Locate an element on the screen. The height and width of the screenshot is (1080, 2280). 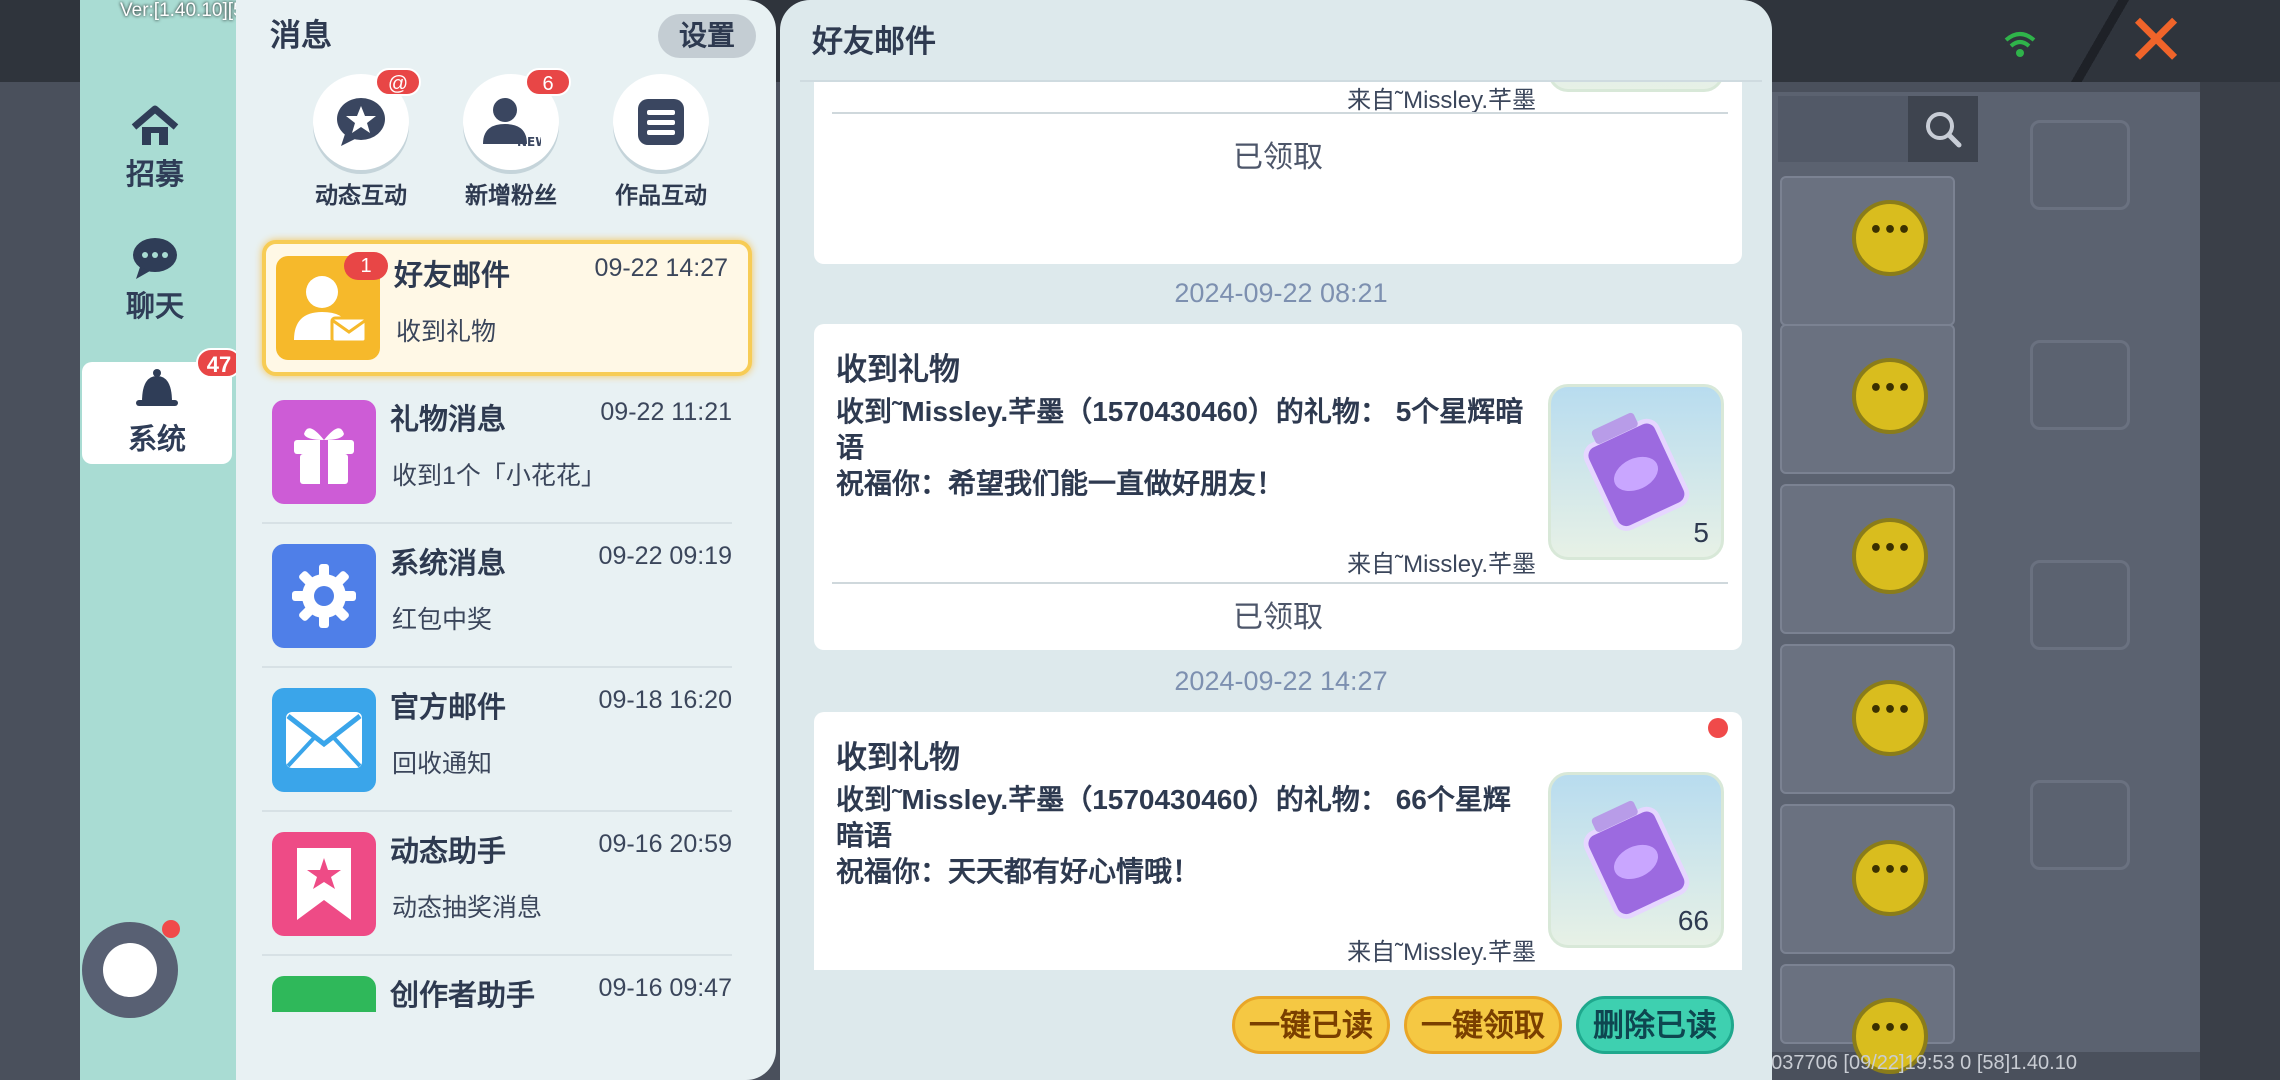
star-bubble-icon is located at coordinates (361, 122).